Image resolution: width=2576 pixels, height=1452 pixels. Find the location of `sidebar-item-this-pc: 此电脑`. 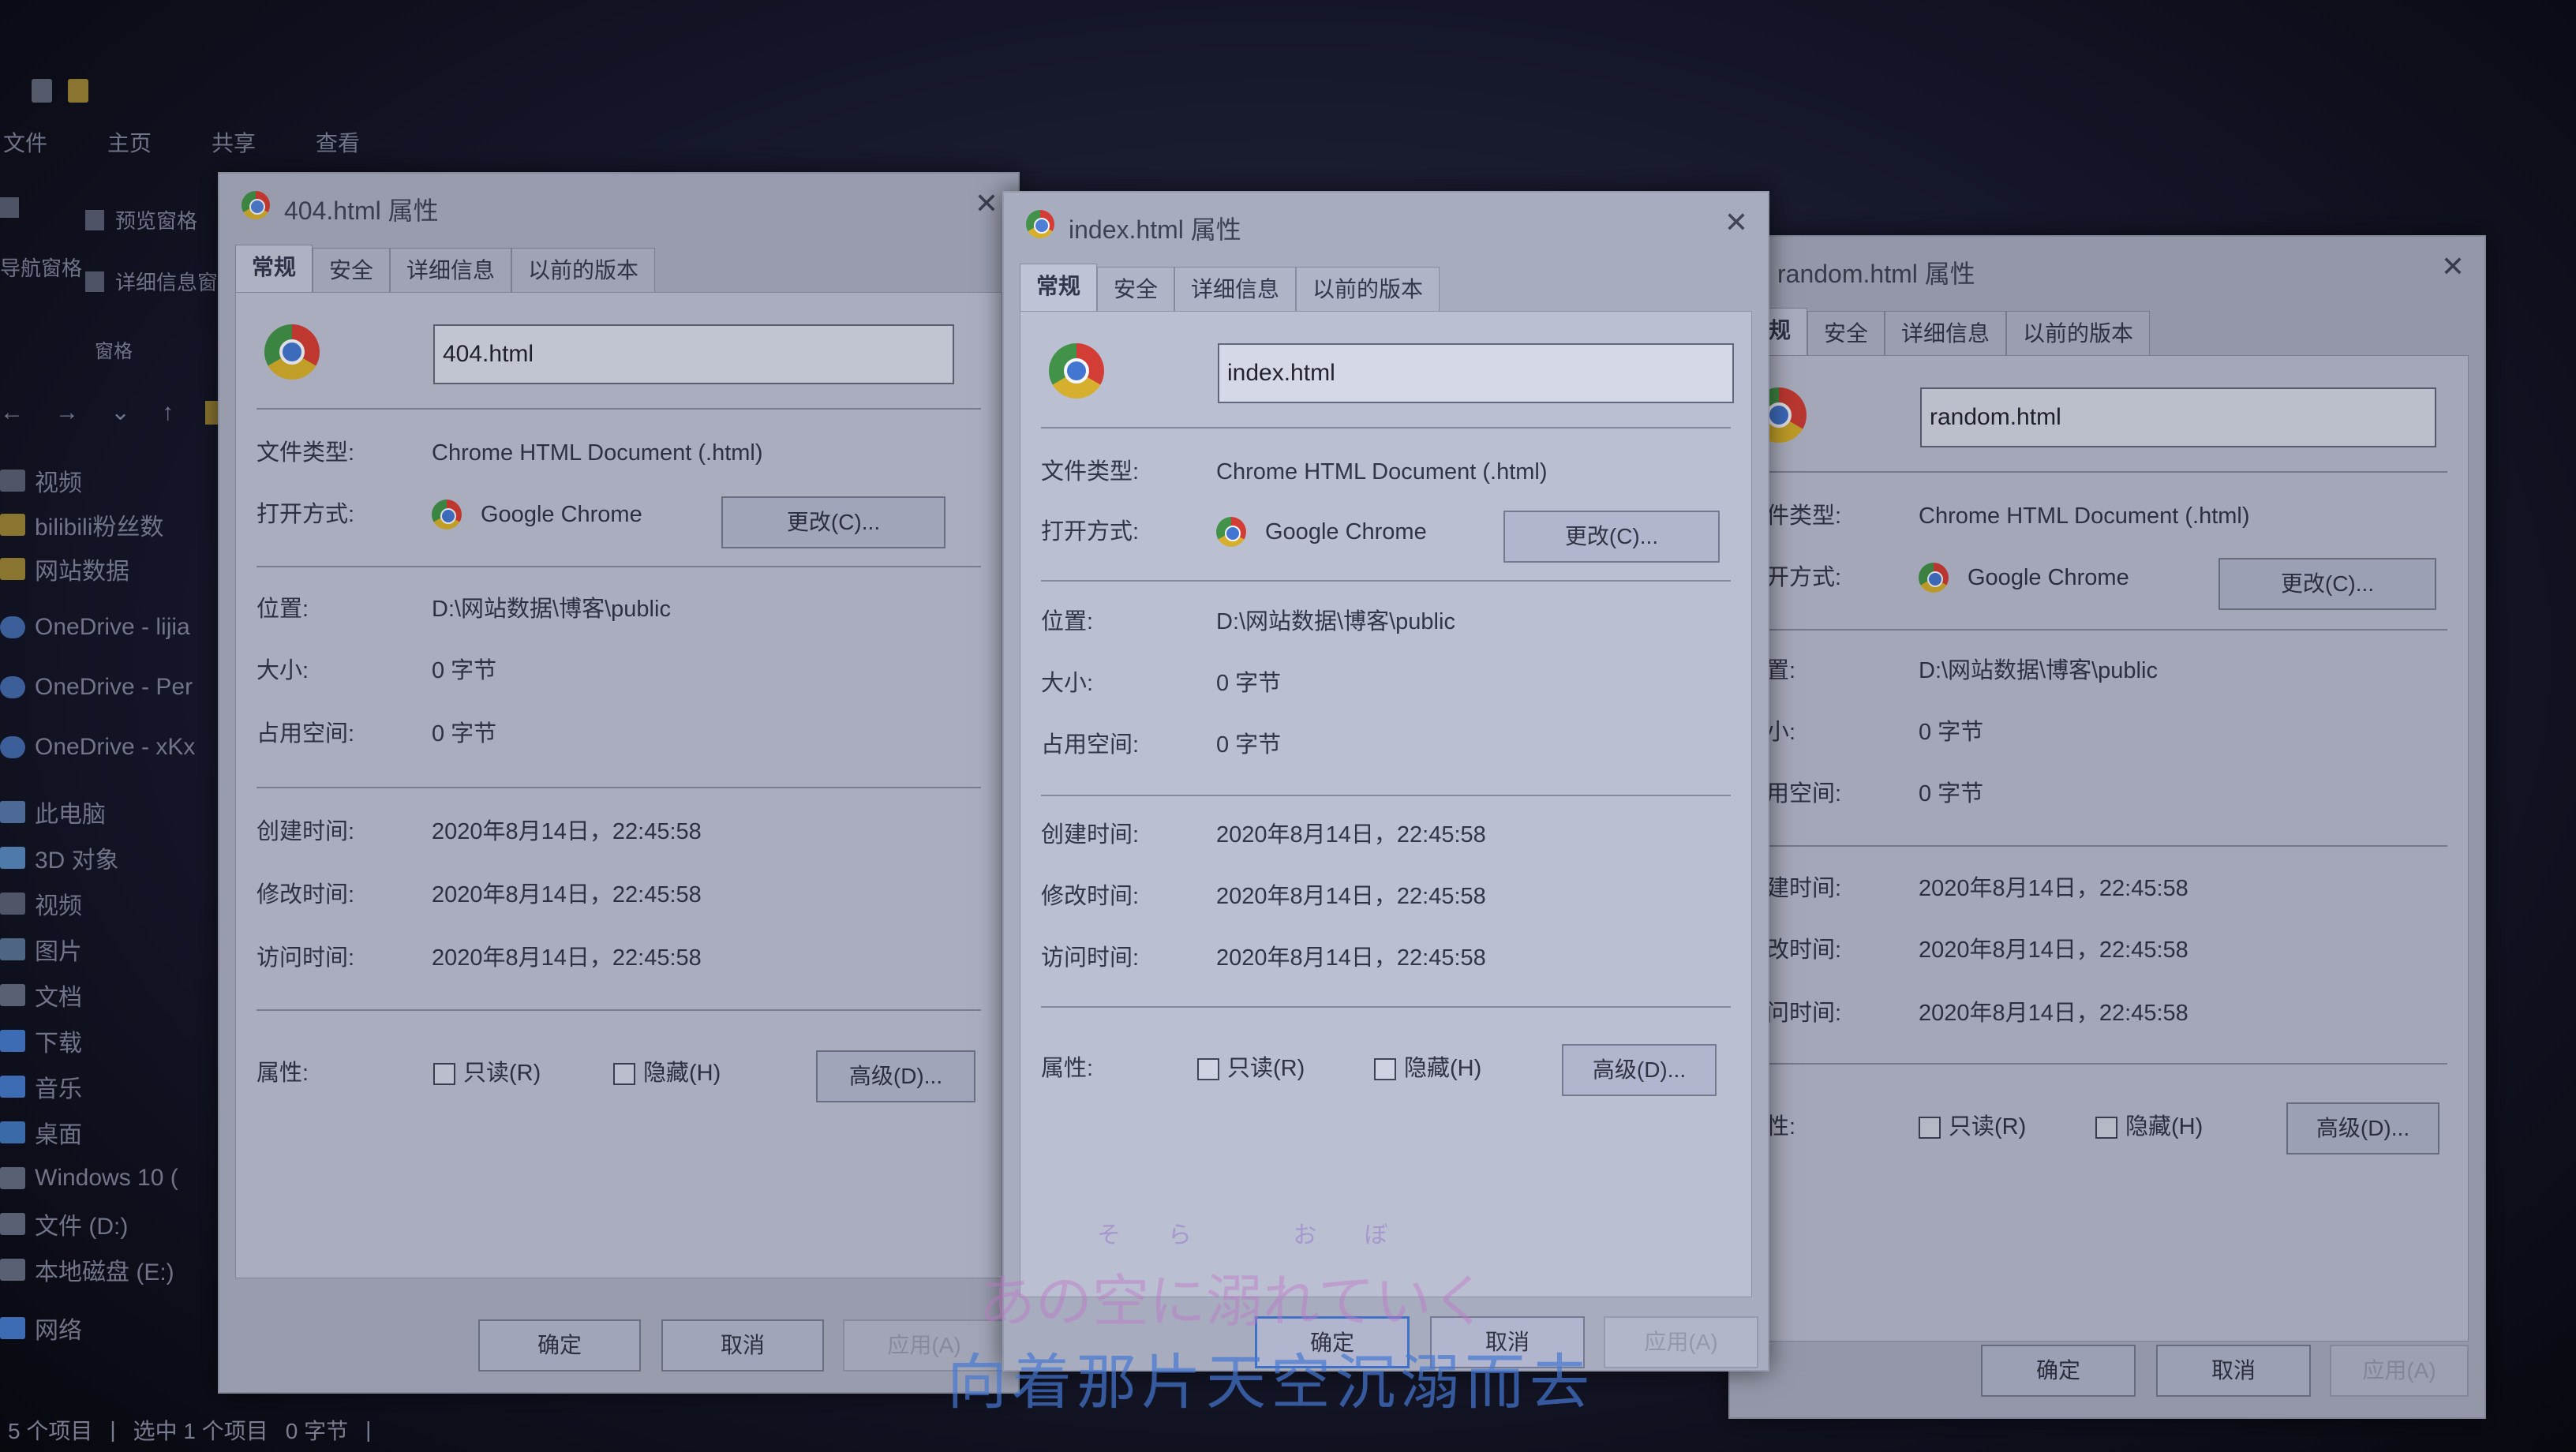

sidebar-item-this-pc: 此电脑 is located at coordinates (114, 812).